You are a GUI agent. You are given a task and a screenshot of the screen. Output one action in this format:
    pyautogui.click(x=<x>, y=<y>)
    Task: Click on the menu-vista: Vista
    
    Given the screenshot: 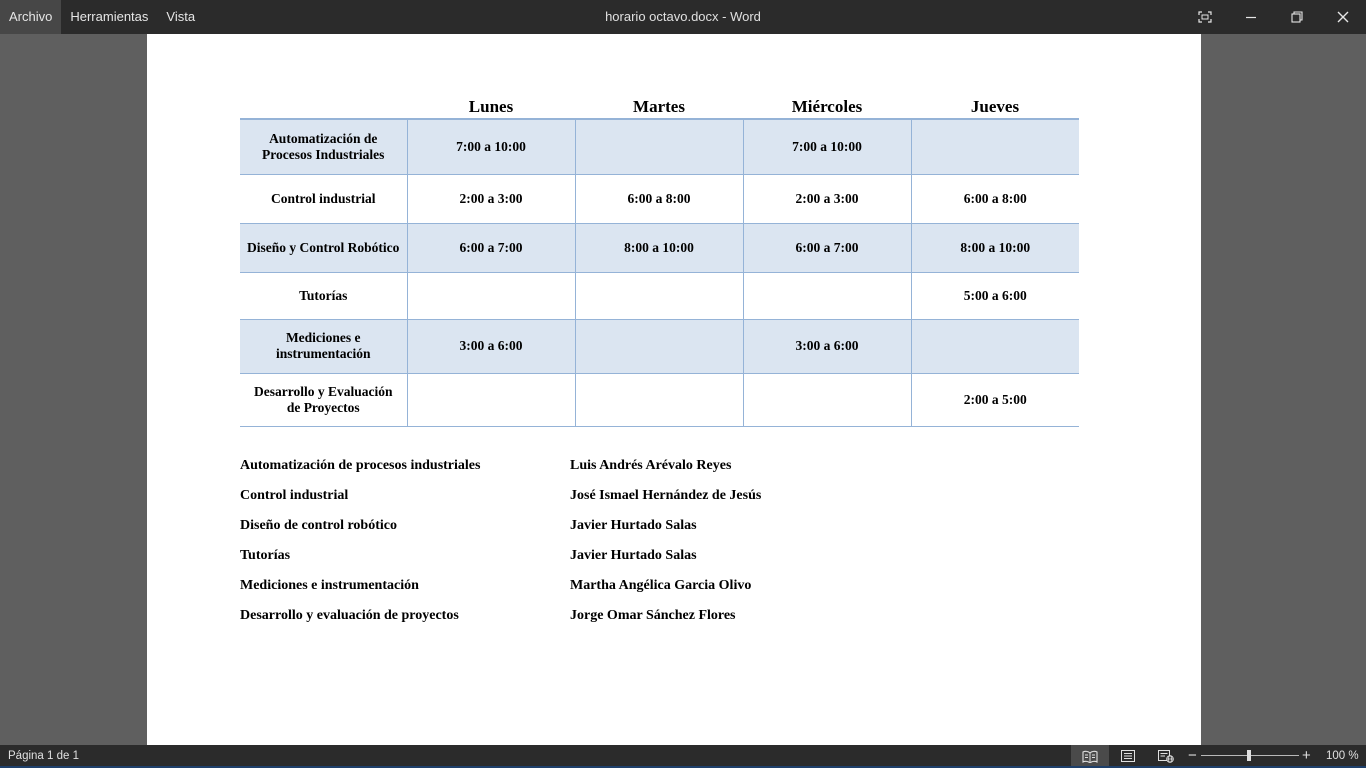 What is the action you would take?
    pyautogui.click(x=180, y=17)
    